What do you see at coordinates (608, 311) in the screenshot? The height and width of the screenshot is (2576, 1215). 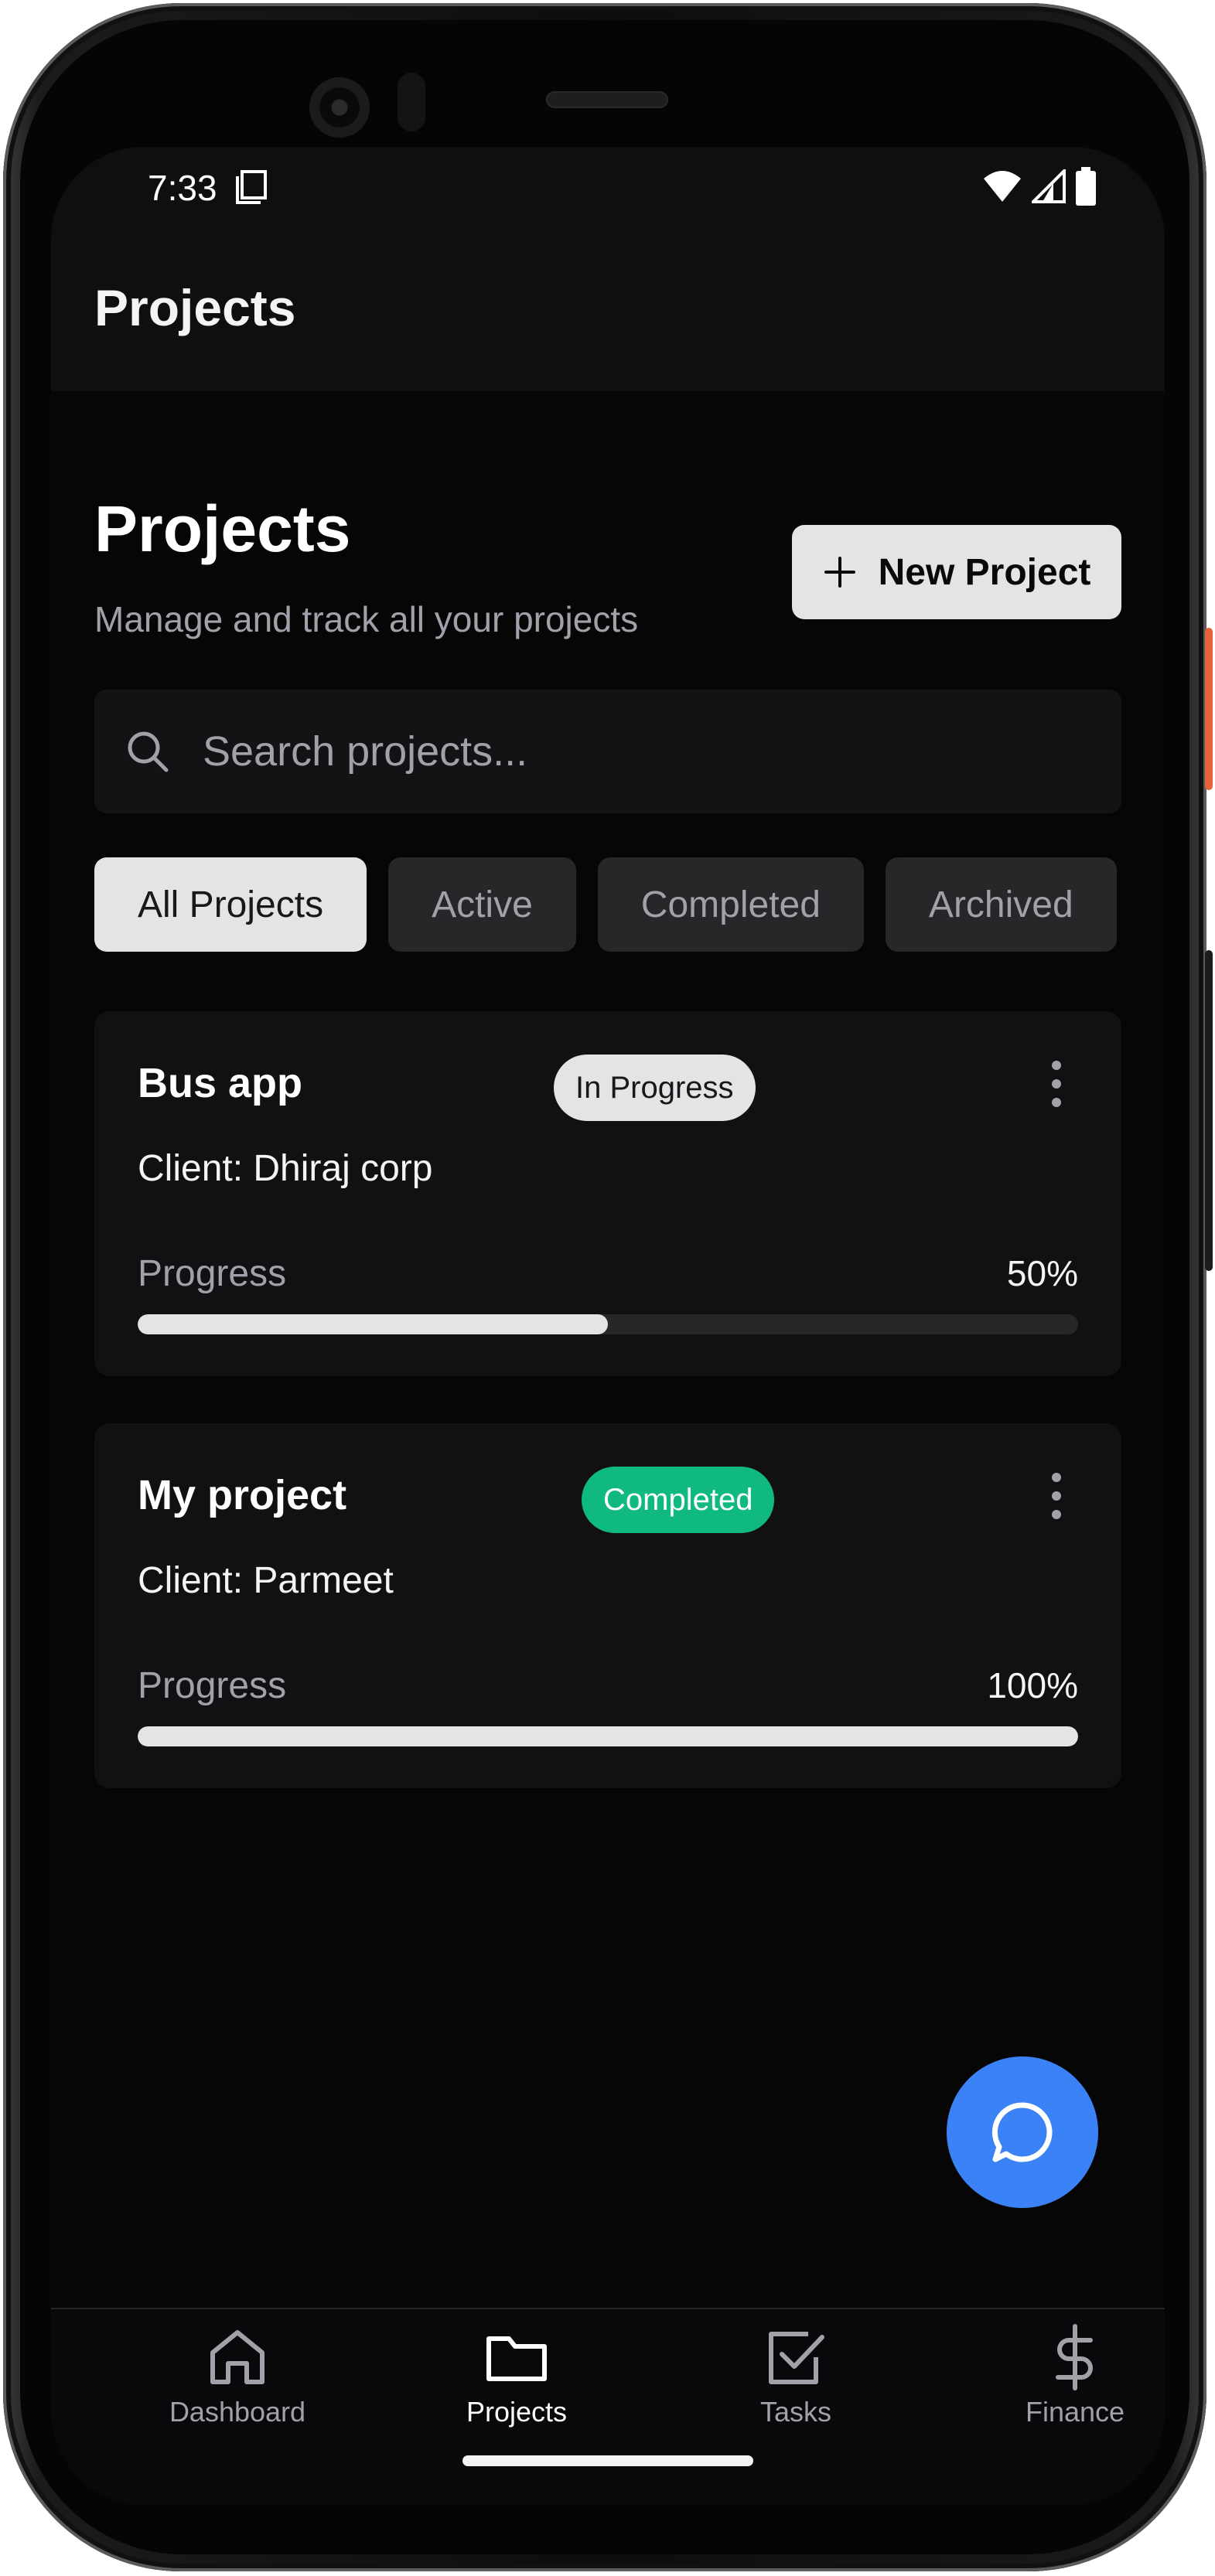 I see `app-bar: Projects` at bounding box center [608, 311].